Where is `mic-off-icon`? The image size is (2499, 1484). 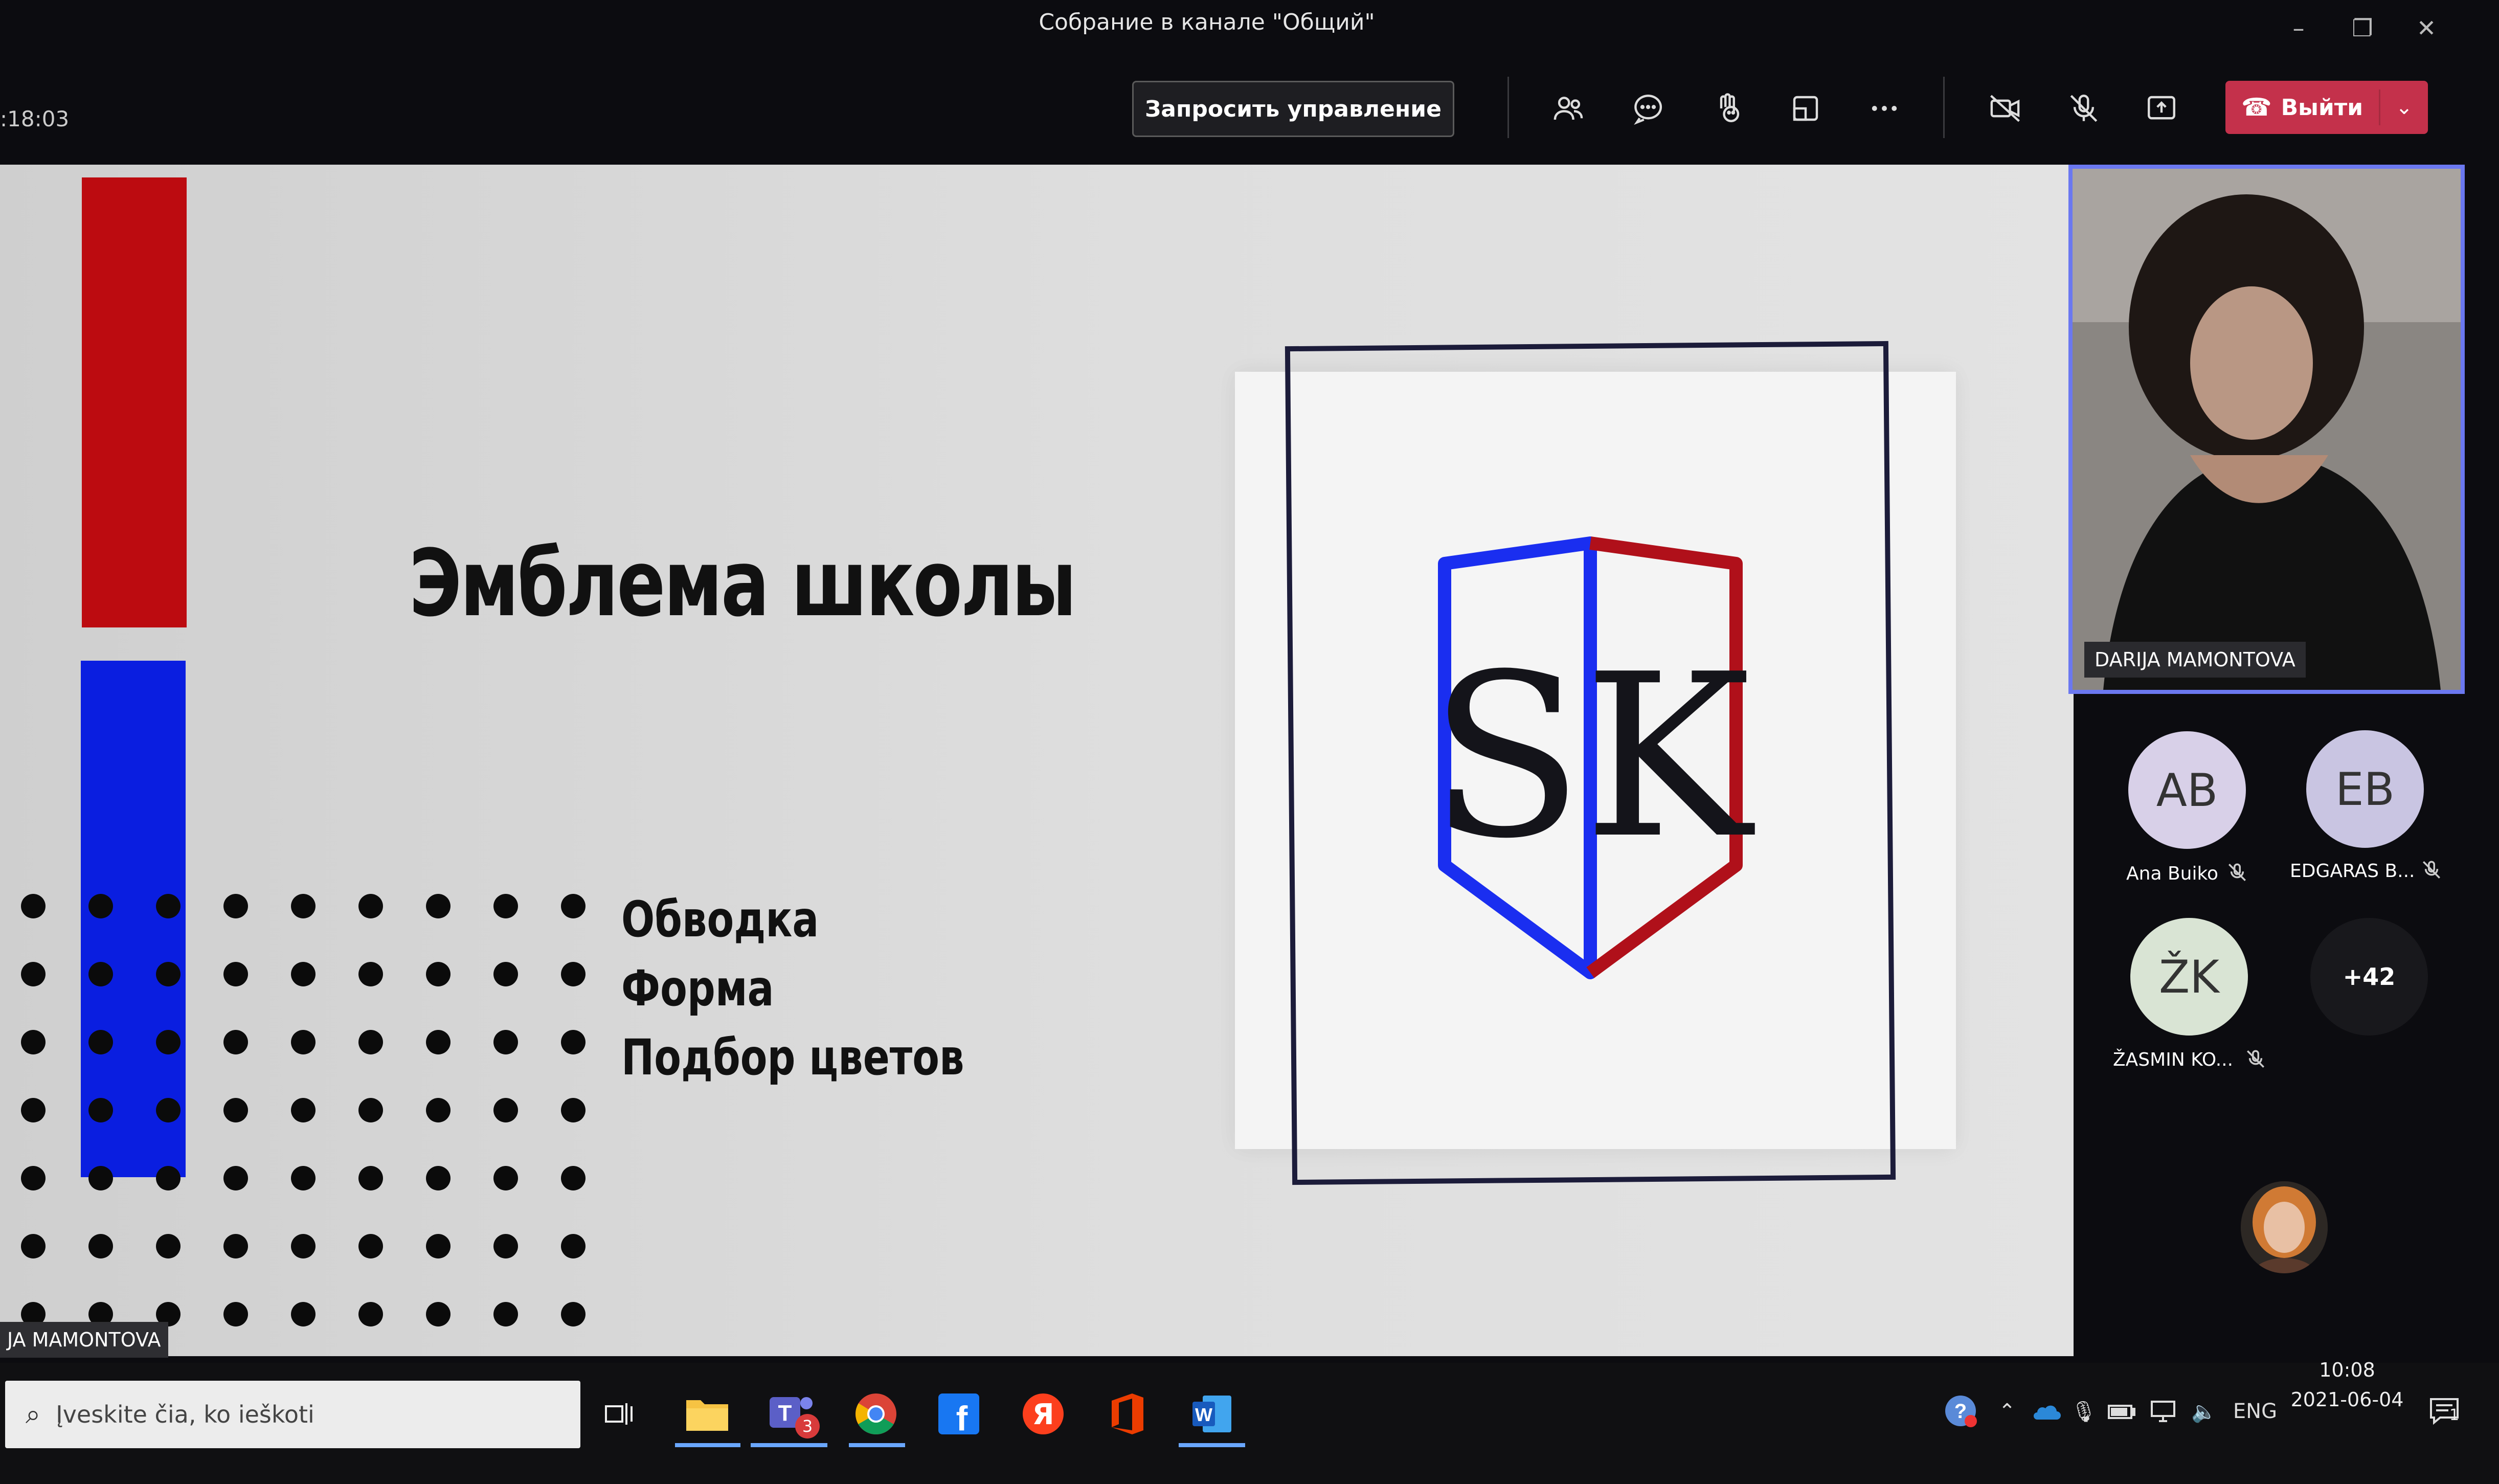
mic-off-icon is located at coordinates (2084, 109).